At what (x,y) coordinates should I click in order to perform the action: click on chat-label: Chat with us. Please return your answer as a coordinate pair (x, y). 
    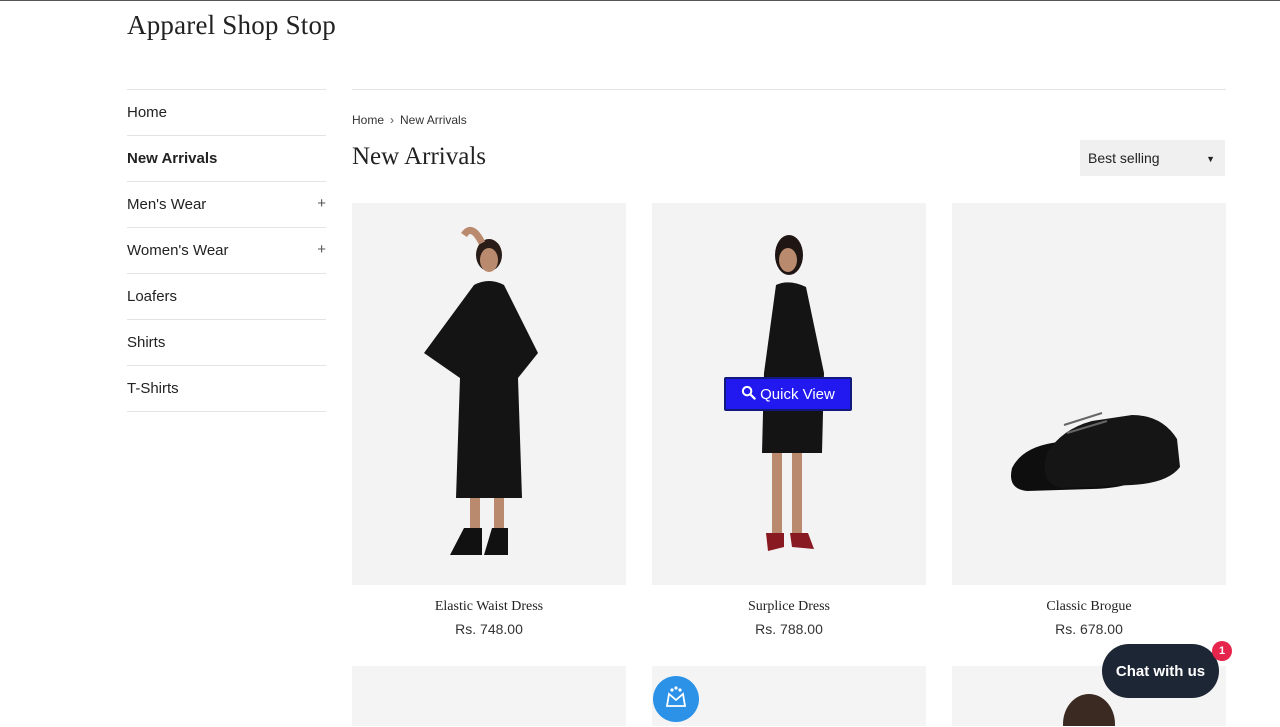
    Looking at the image, I should click on (1160, 671).